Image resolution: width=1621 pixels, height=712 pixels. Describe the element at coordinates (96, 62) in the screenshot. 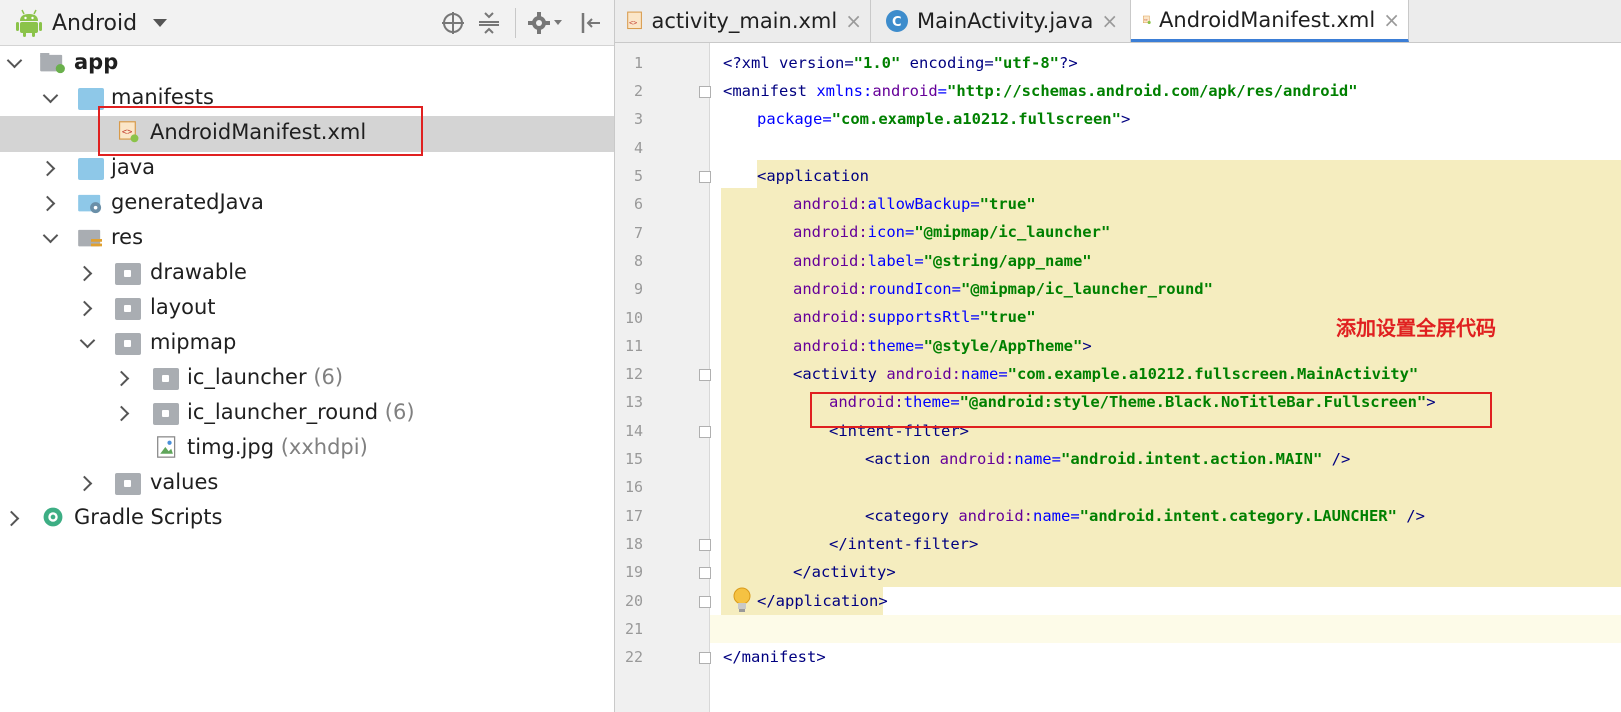

I see `tree-label: app` at that location.